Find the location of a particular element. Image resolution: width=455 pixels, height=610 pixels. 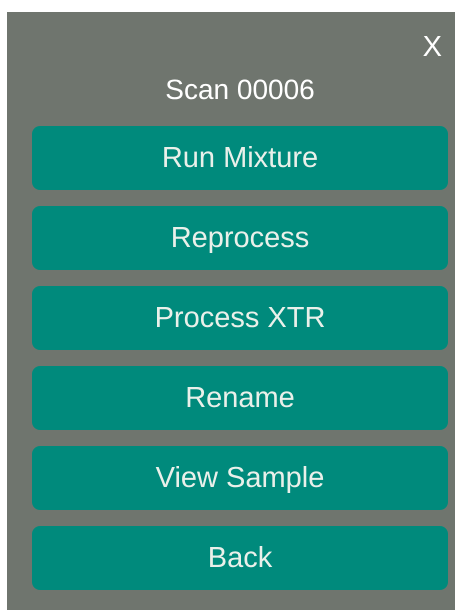

menu-button: Rename is located at coordinates (240, 398).